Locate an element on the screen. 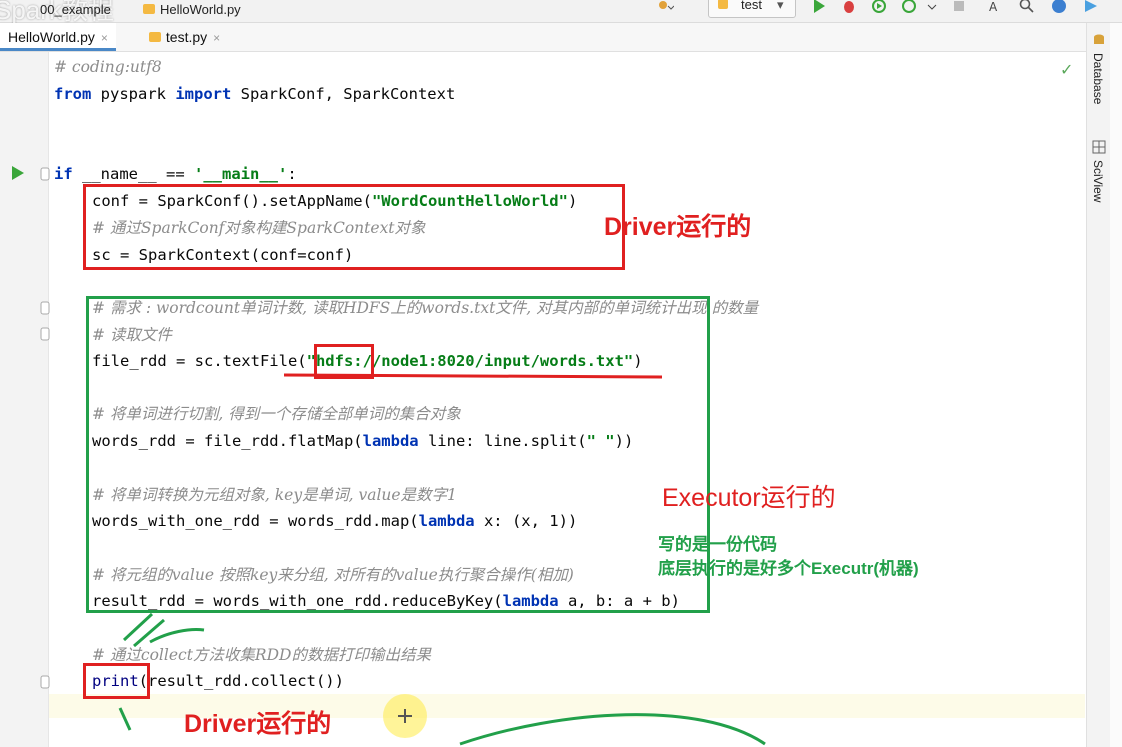  driver-label-top: Driver运行的 is located at coordinates (678, 227).